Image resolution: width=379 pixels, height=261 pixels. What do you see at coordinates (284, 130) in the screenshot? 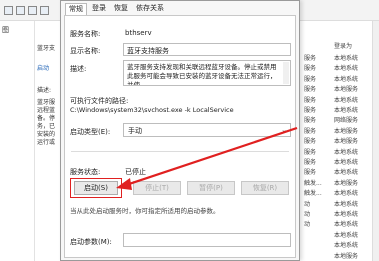
I see `chevron-down-icon: ⌄` at bounding box center [284, 130].